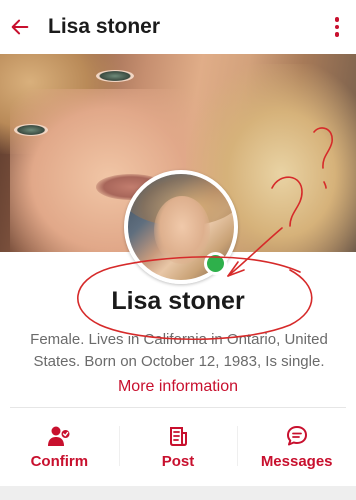  Describe the element at coordinates (215, 263) in the screenshot. I see `online-status-indicator` at that location.